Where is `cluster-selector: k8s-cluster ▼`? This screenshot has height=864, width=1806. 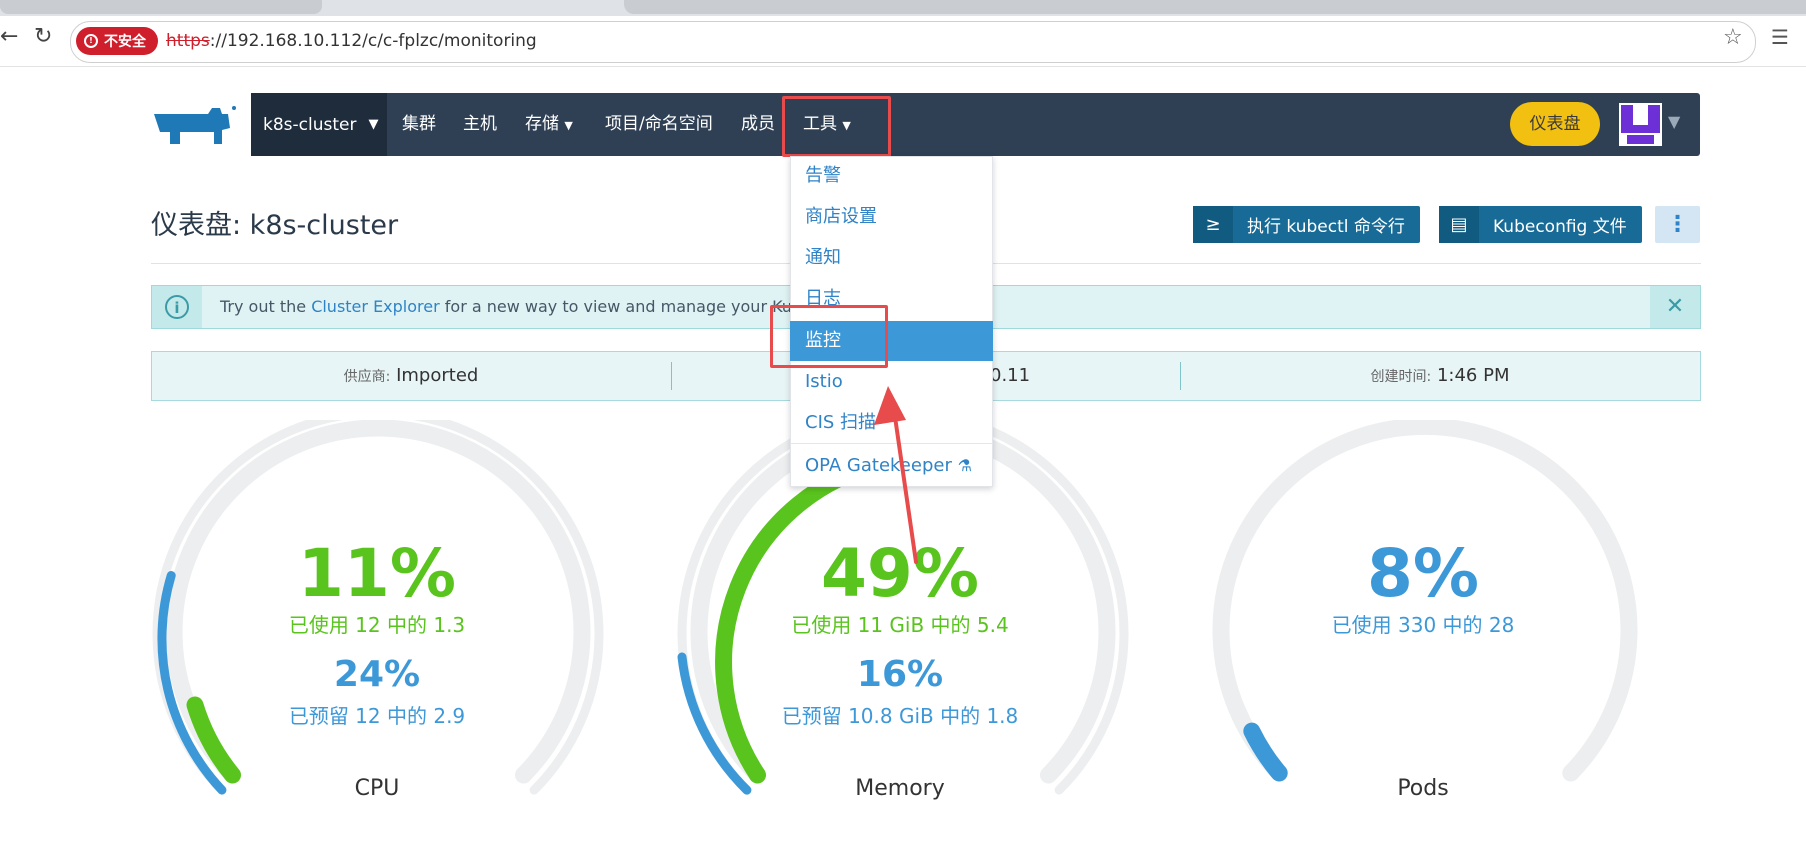 cluster-selector: k8s-cluster ▼ is located at coordinates (319, 124).